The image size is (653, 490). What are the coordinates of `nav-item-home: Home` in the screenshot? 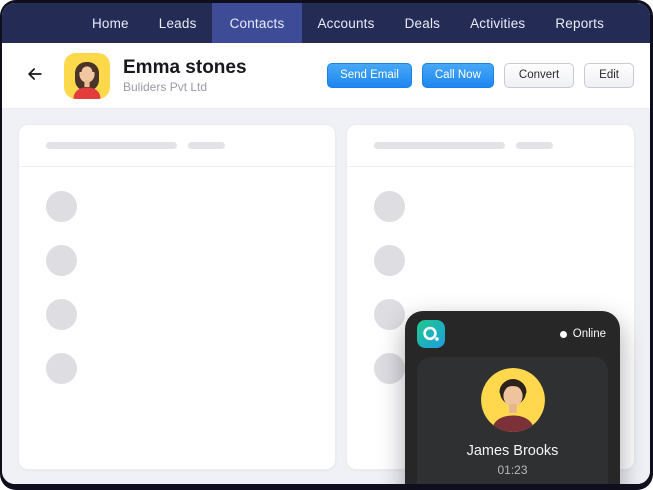 It's located at (110, 23).